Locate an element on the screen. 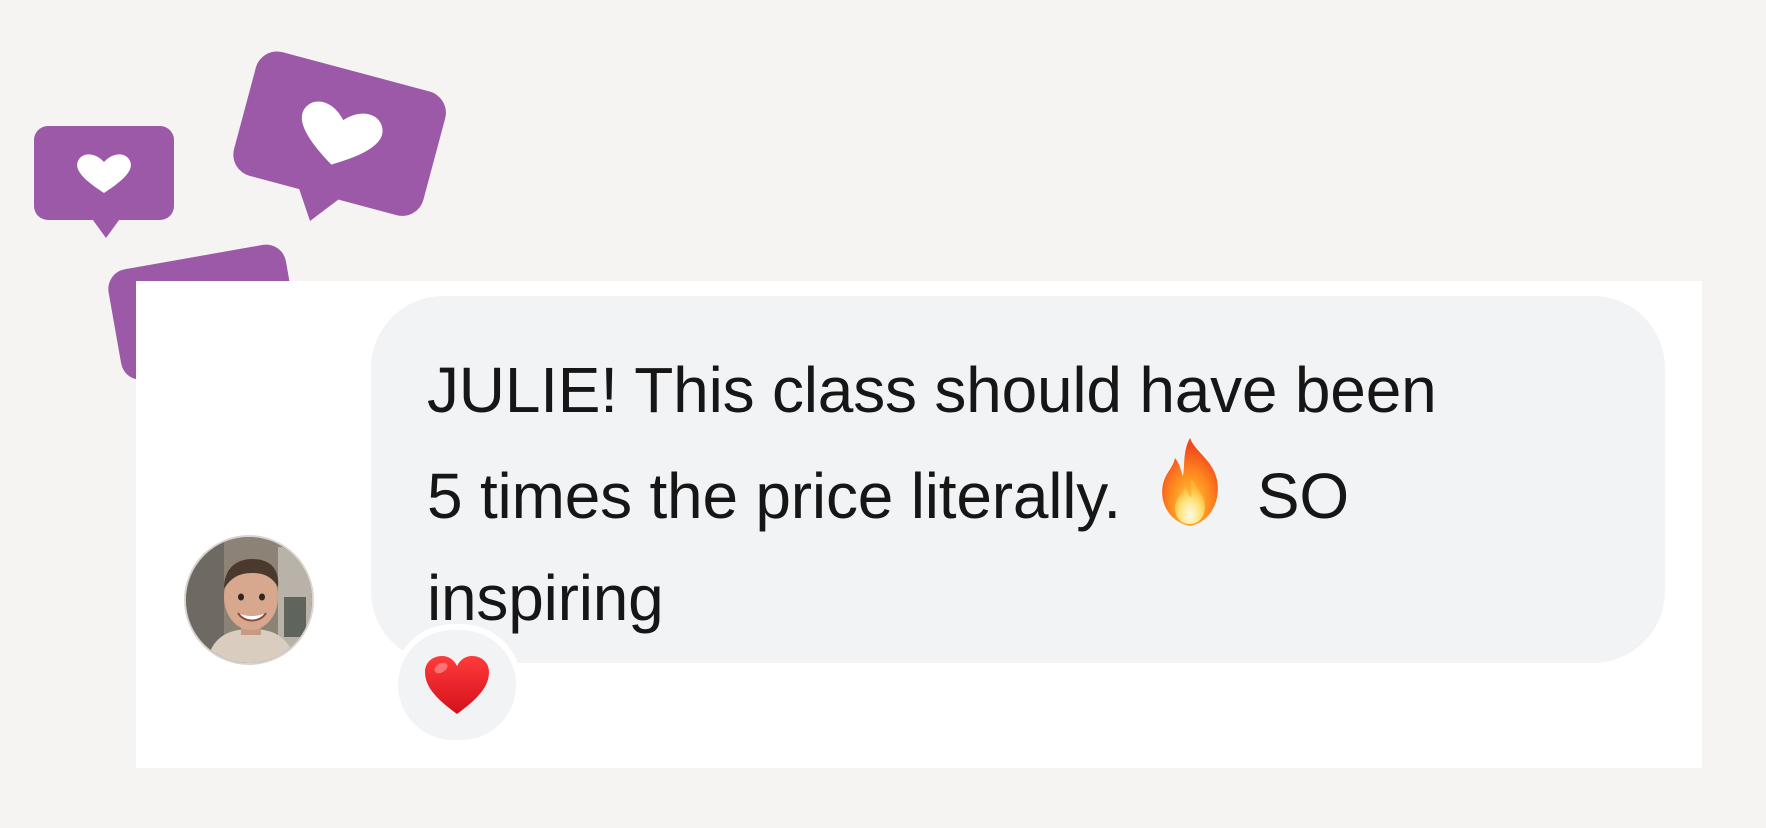  comment-text-emphasis: SO is located at coordinates (1302, 496).